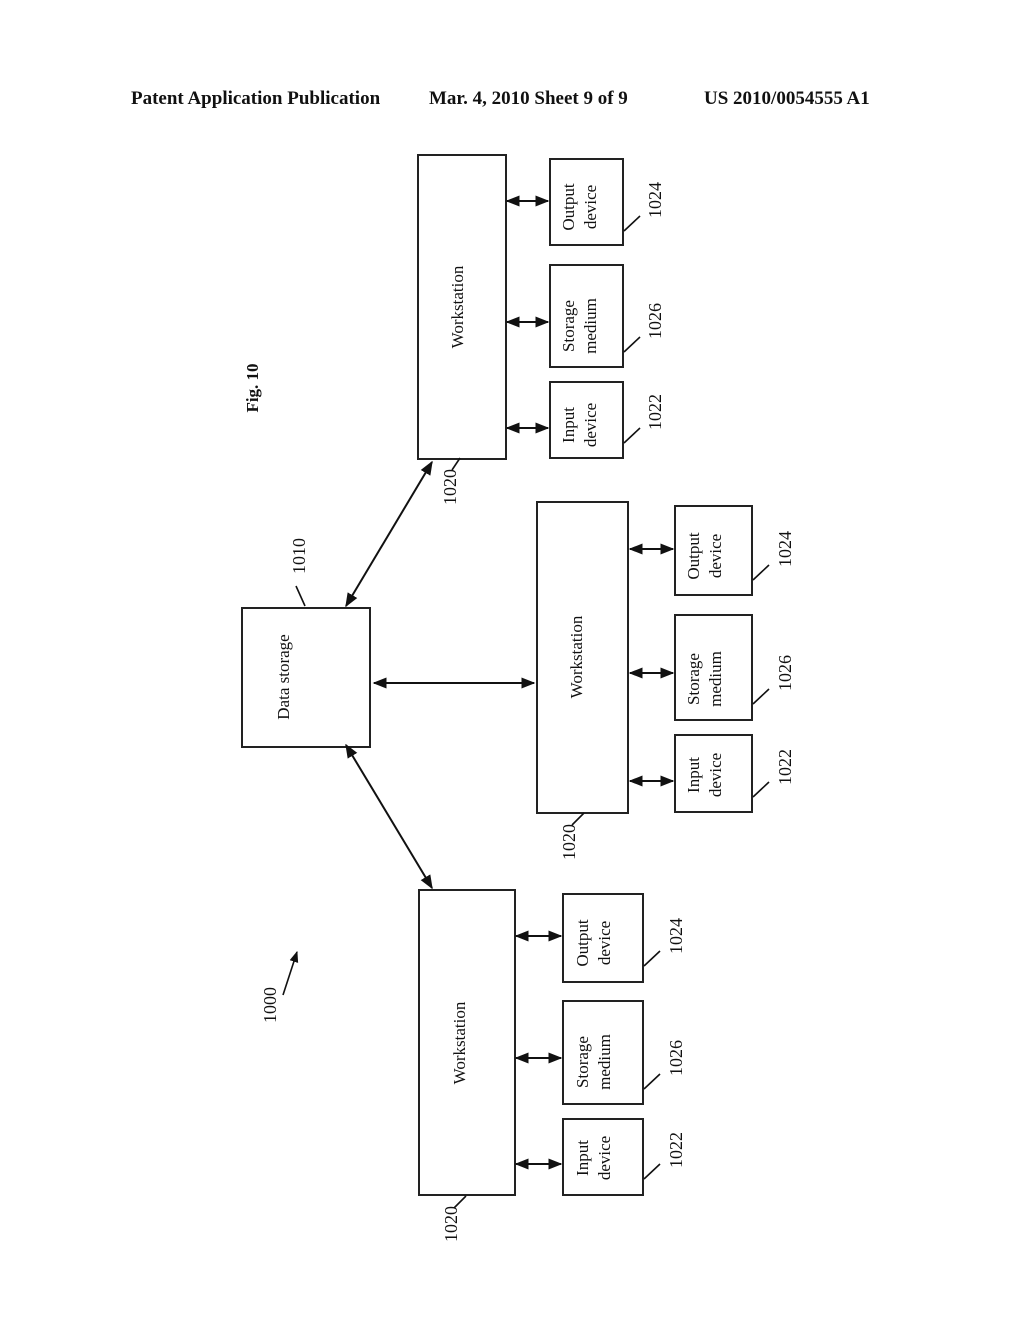  What do you see at coordinates (578, 819) in the screenshot?
I see `workstation-leader` at bounding box center [578, 819].